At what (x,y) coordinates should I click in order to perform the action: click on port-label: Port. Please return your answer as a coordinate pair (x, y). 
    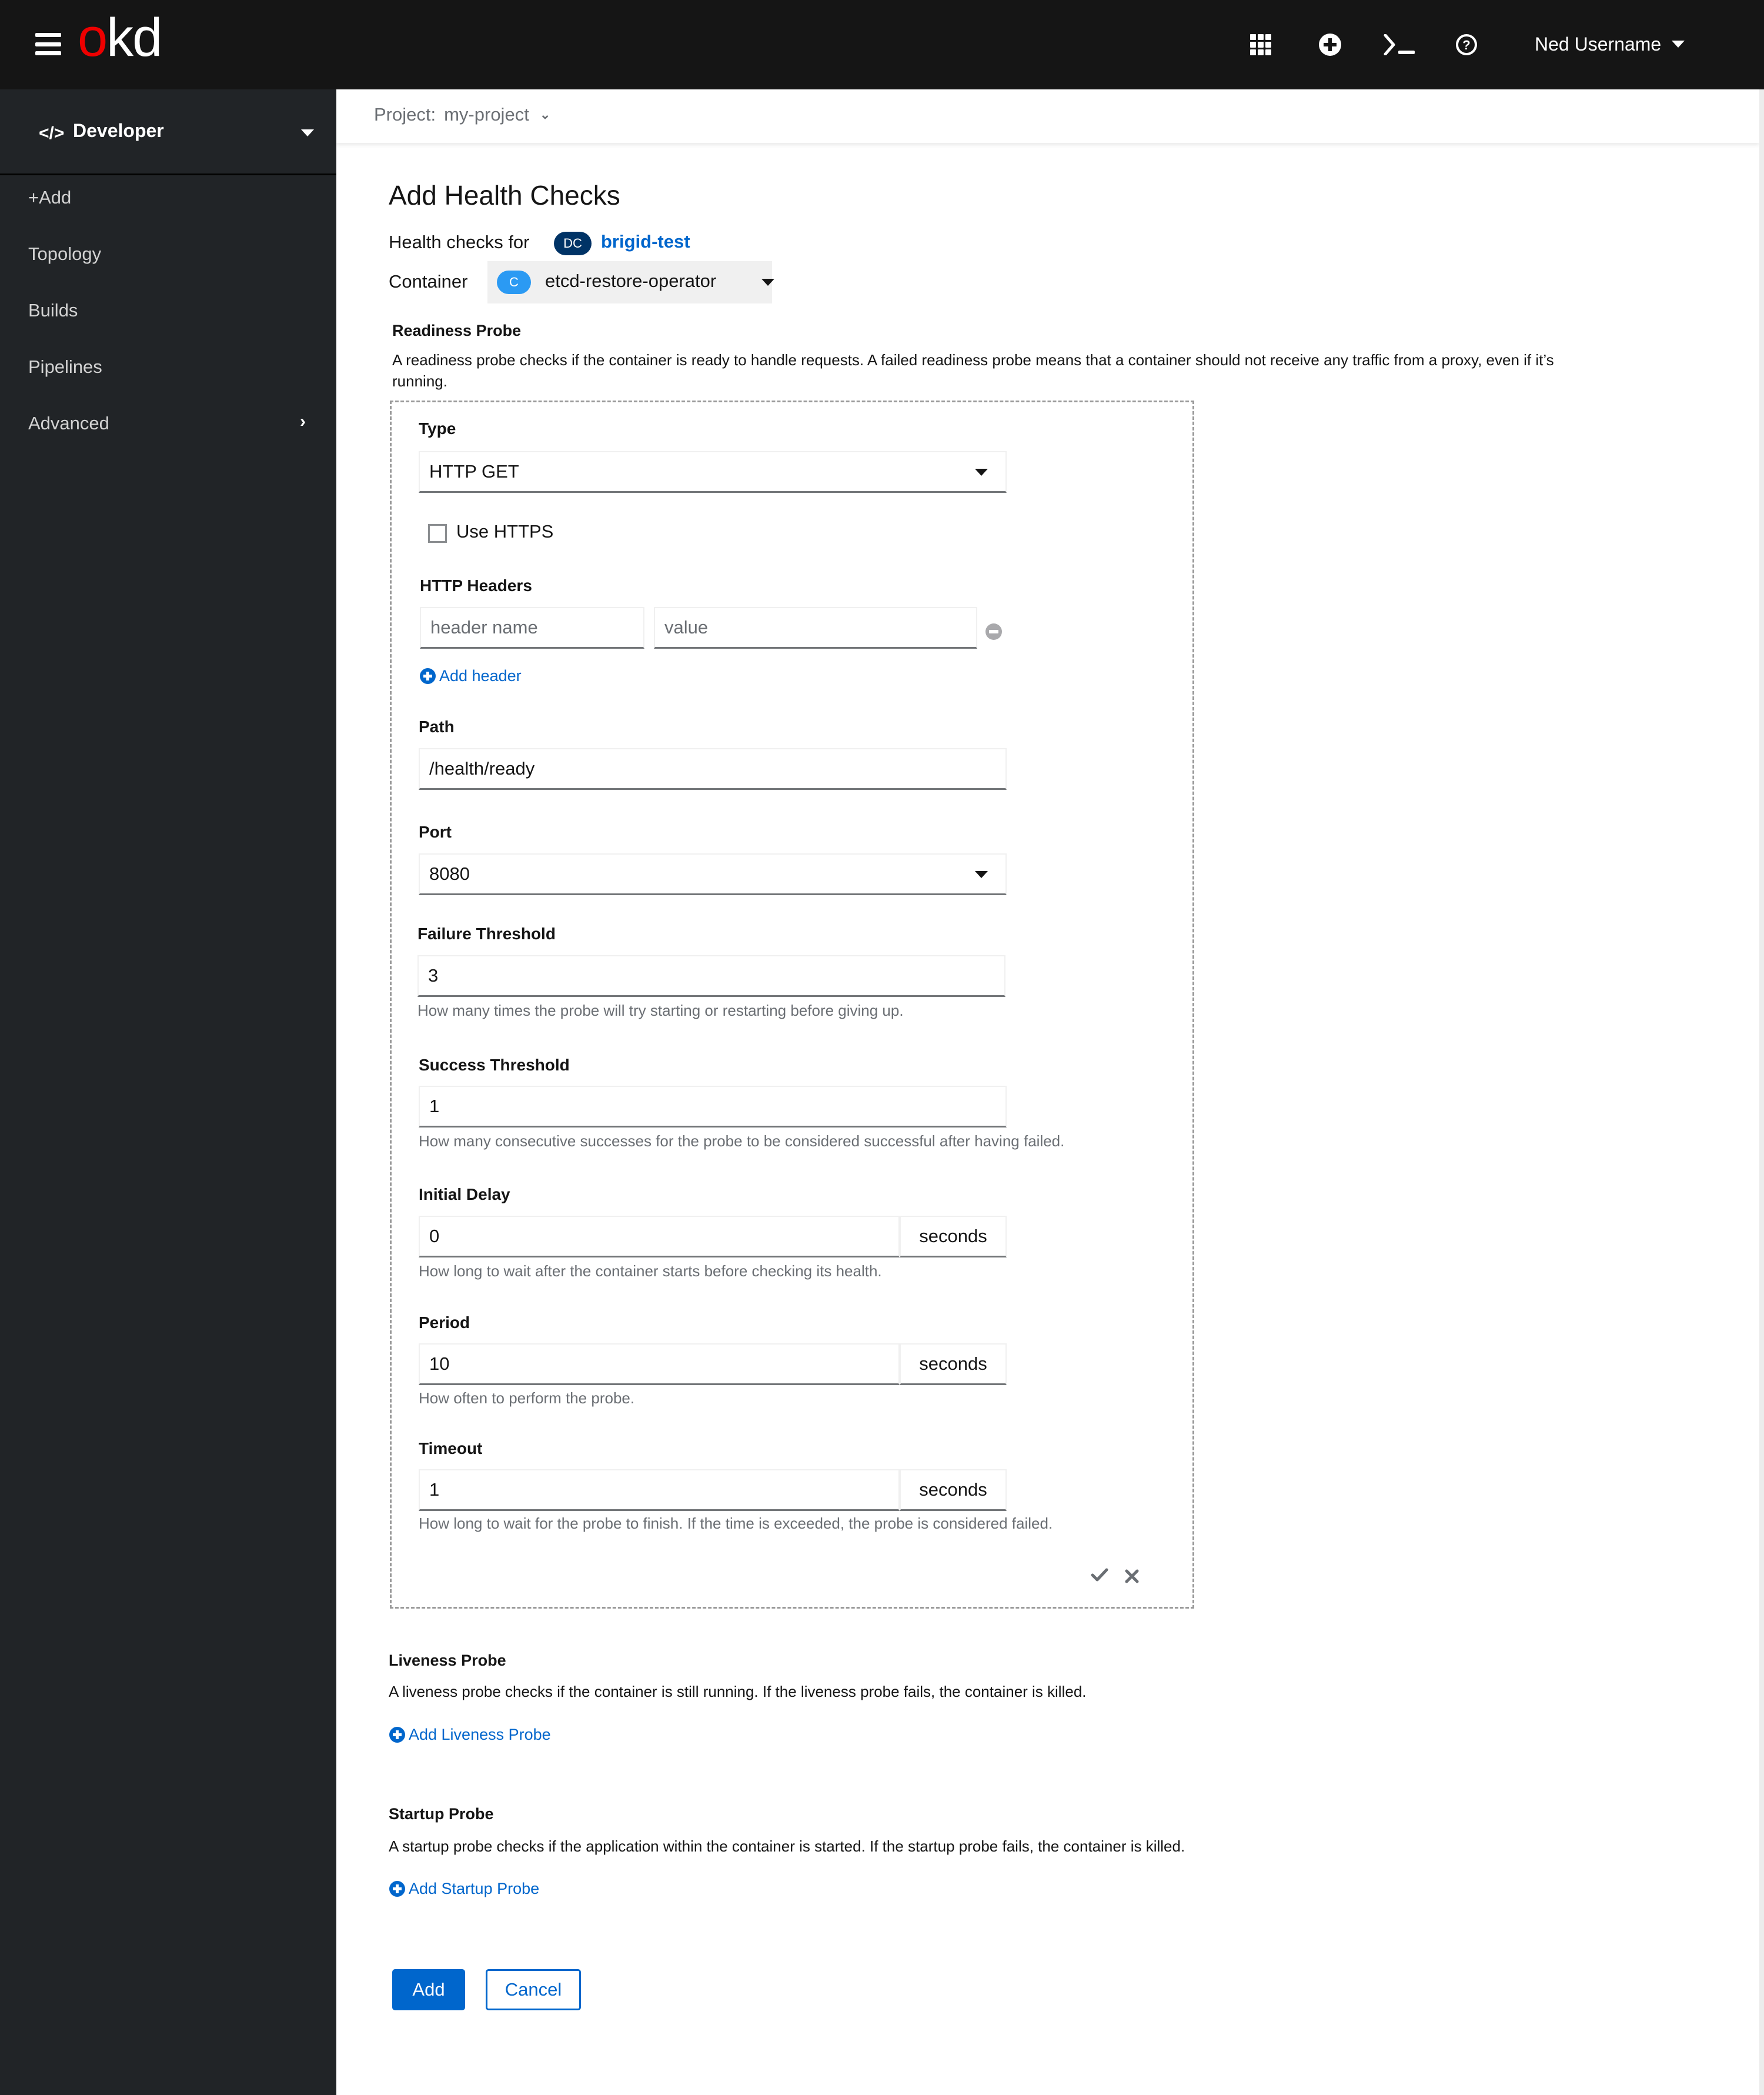
    Looking at the image, I should click on (435, 832).